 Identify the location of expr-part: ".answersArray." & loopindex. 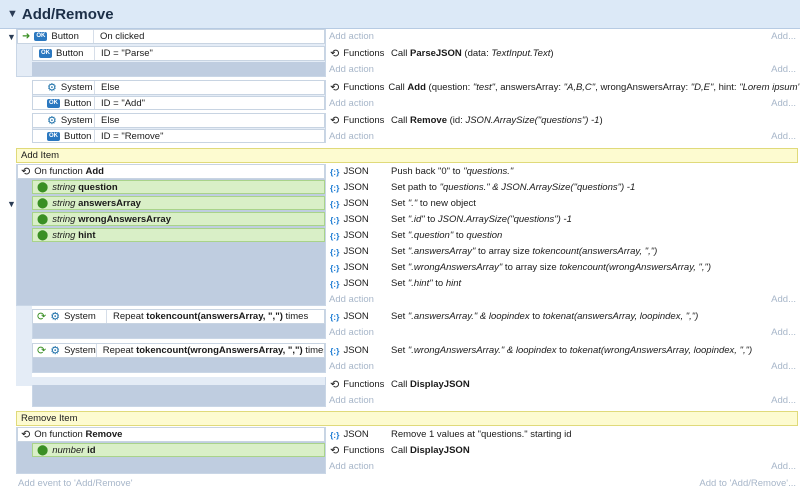
(468, 316).